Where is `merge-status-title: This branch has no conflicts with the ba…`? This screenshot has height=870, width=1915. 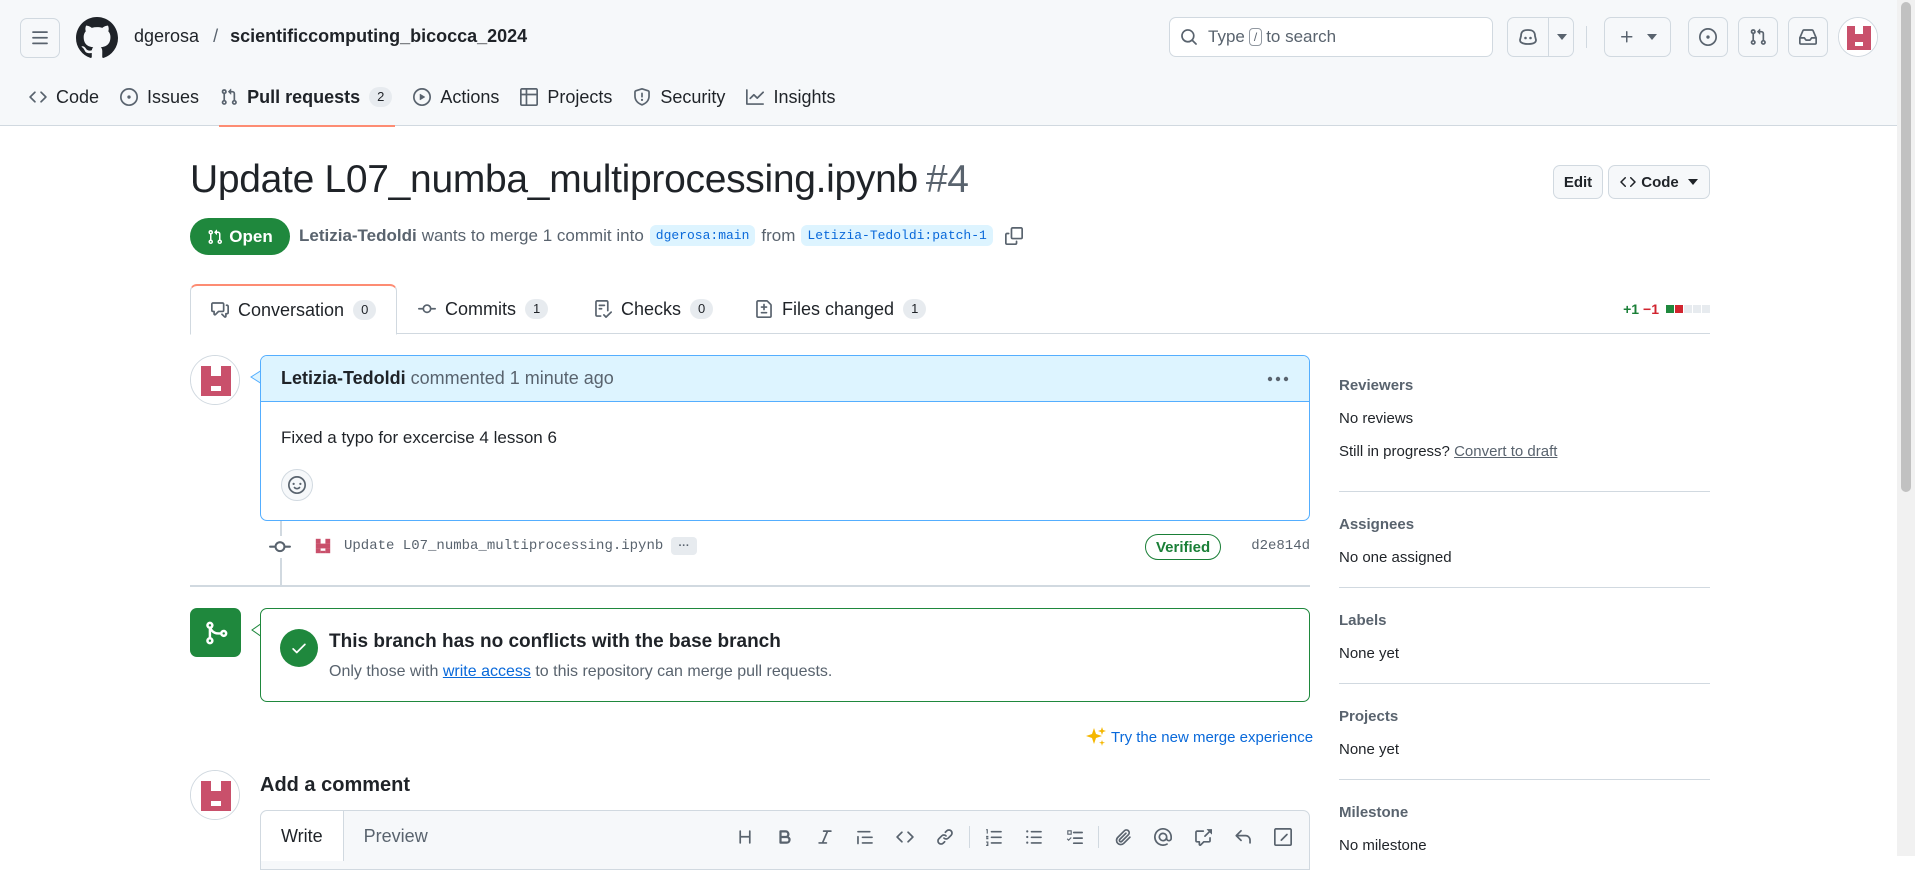 merge-status-title: This branch has no conflicts with the ba… is located at coordinates (555, 641).